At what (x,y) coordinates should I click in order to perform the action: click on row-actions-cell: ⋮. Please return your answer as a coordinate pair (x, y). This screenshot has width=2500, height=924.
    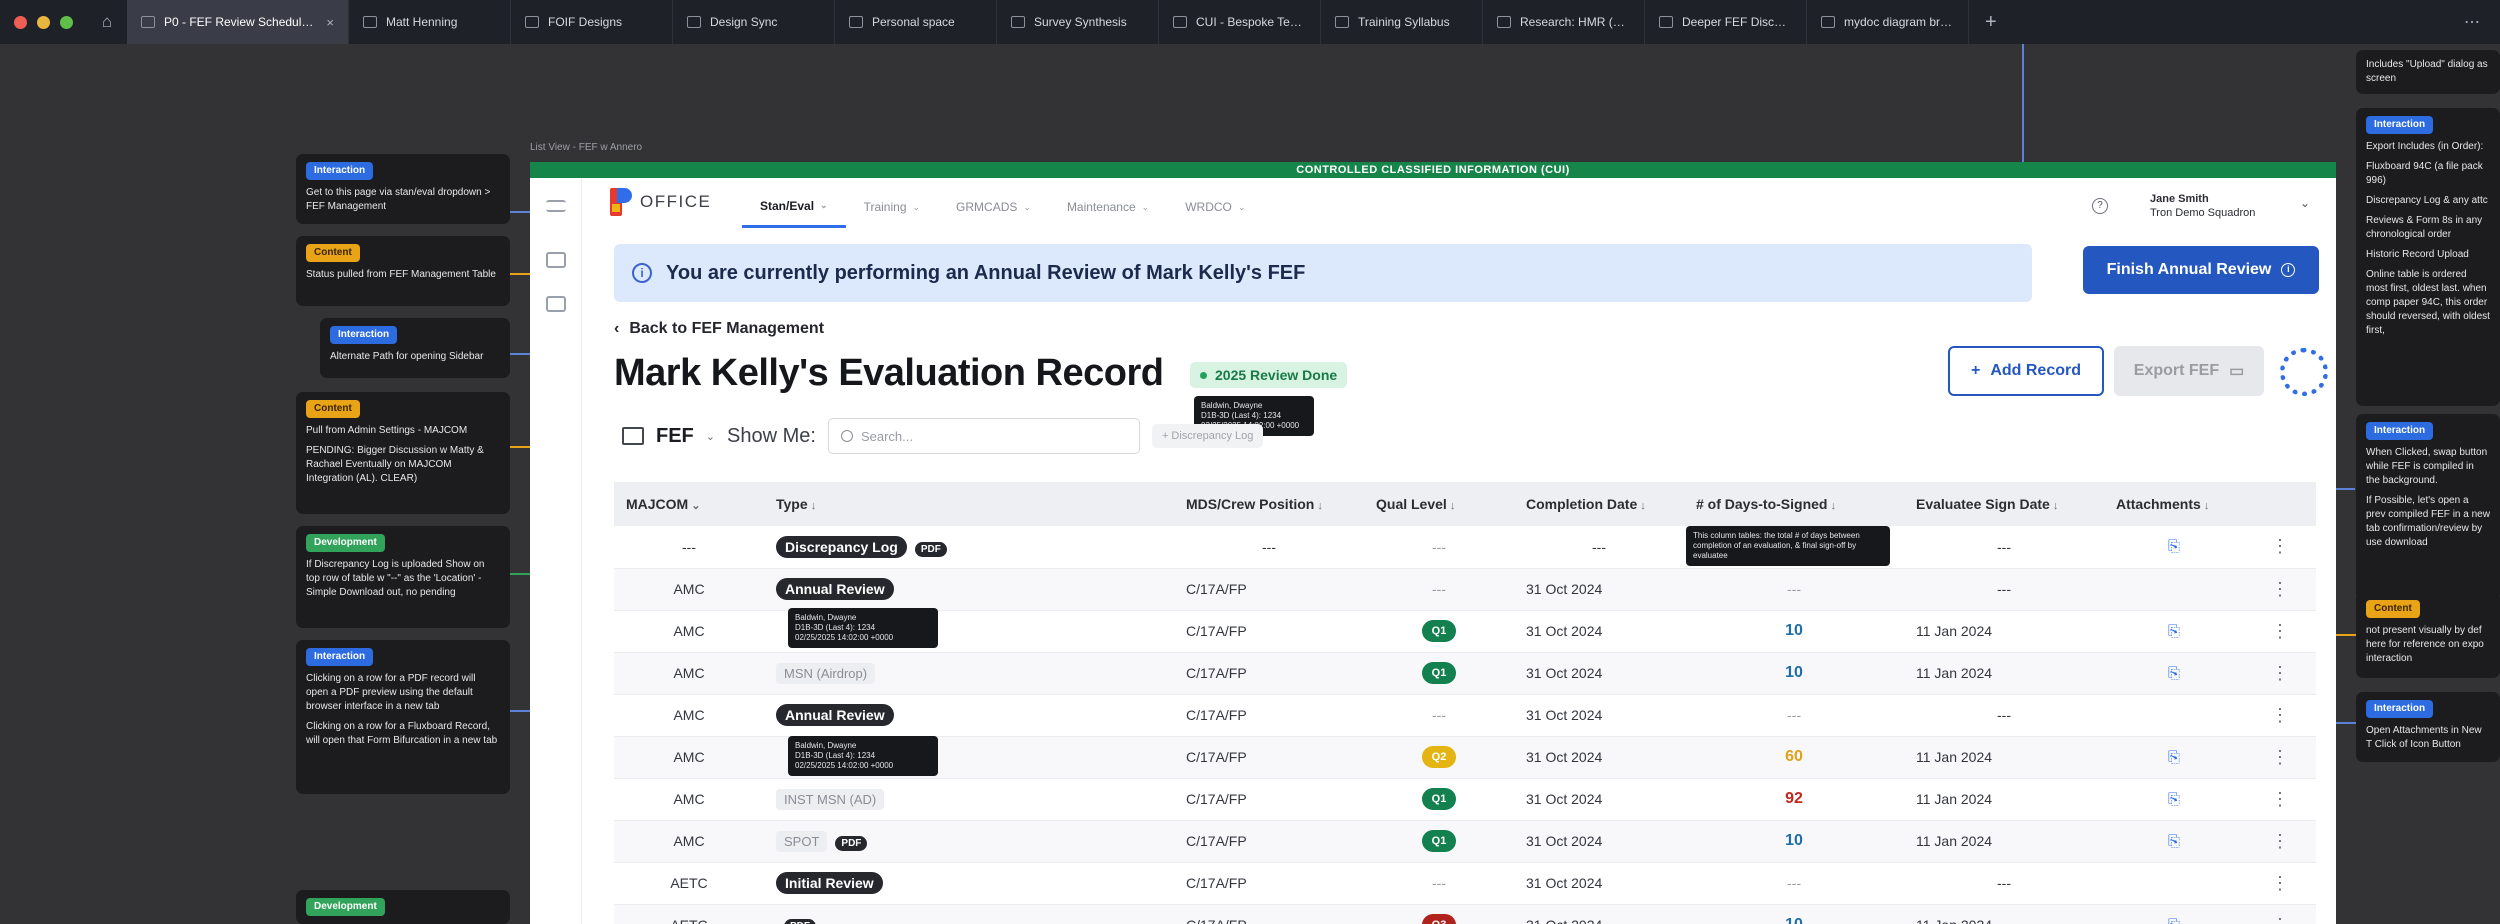
    Looking at the image, I should click on (2280, 673).